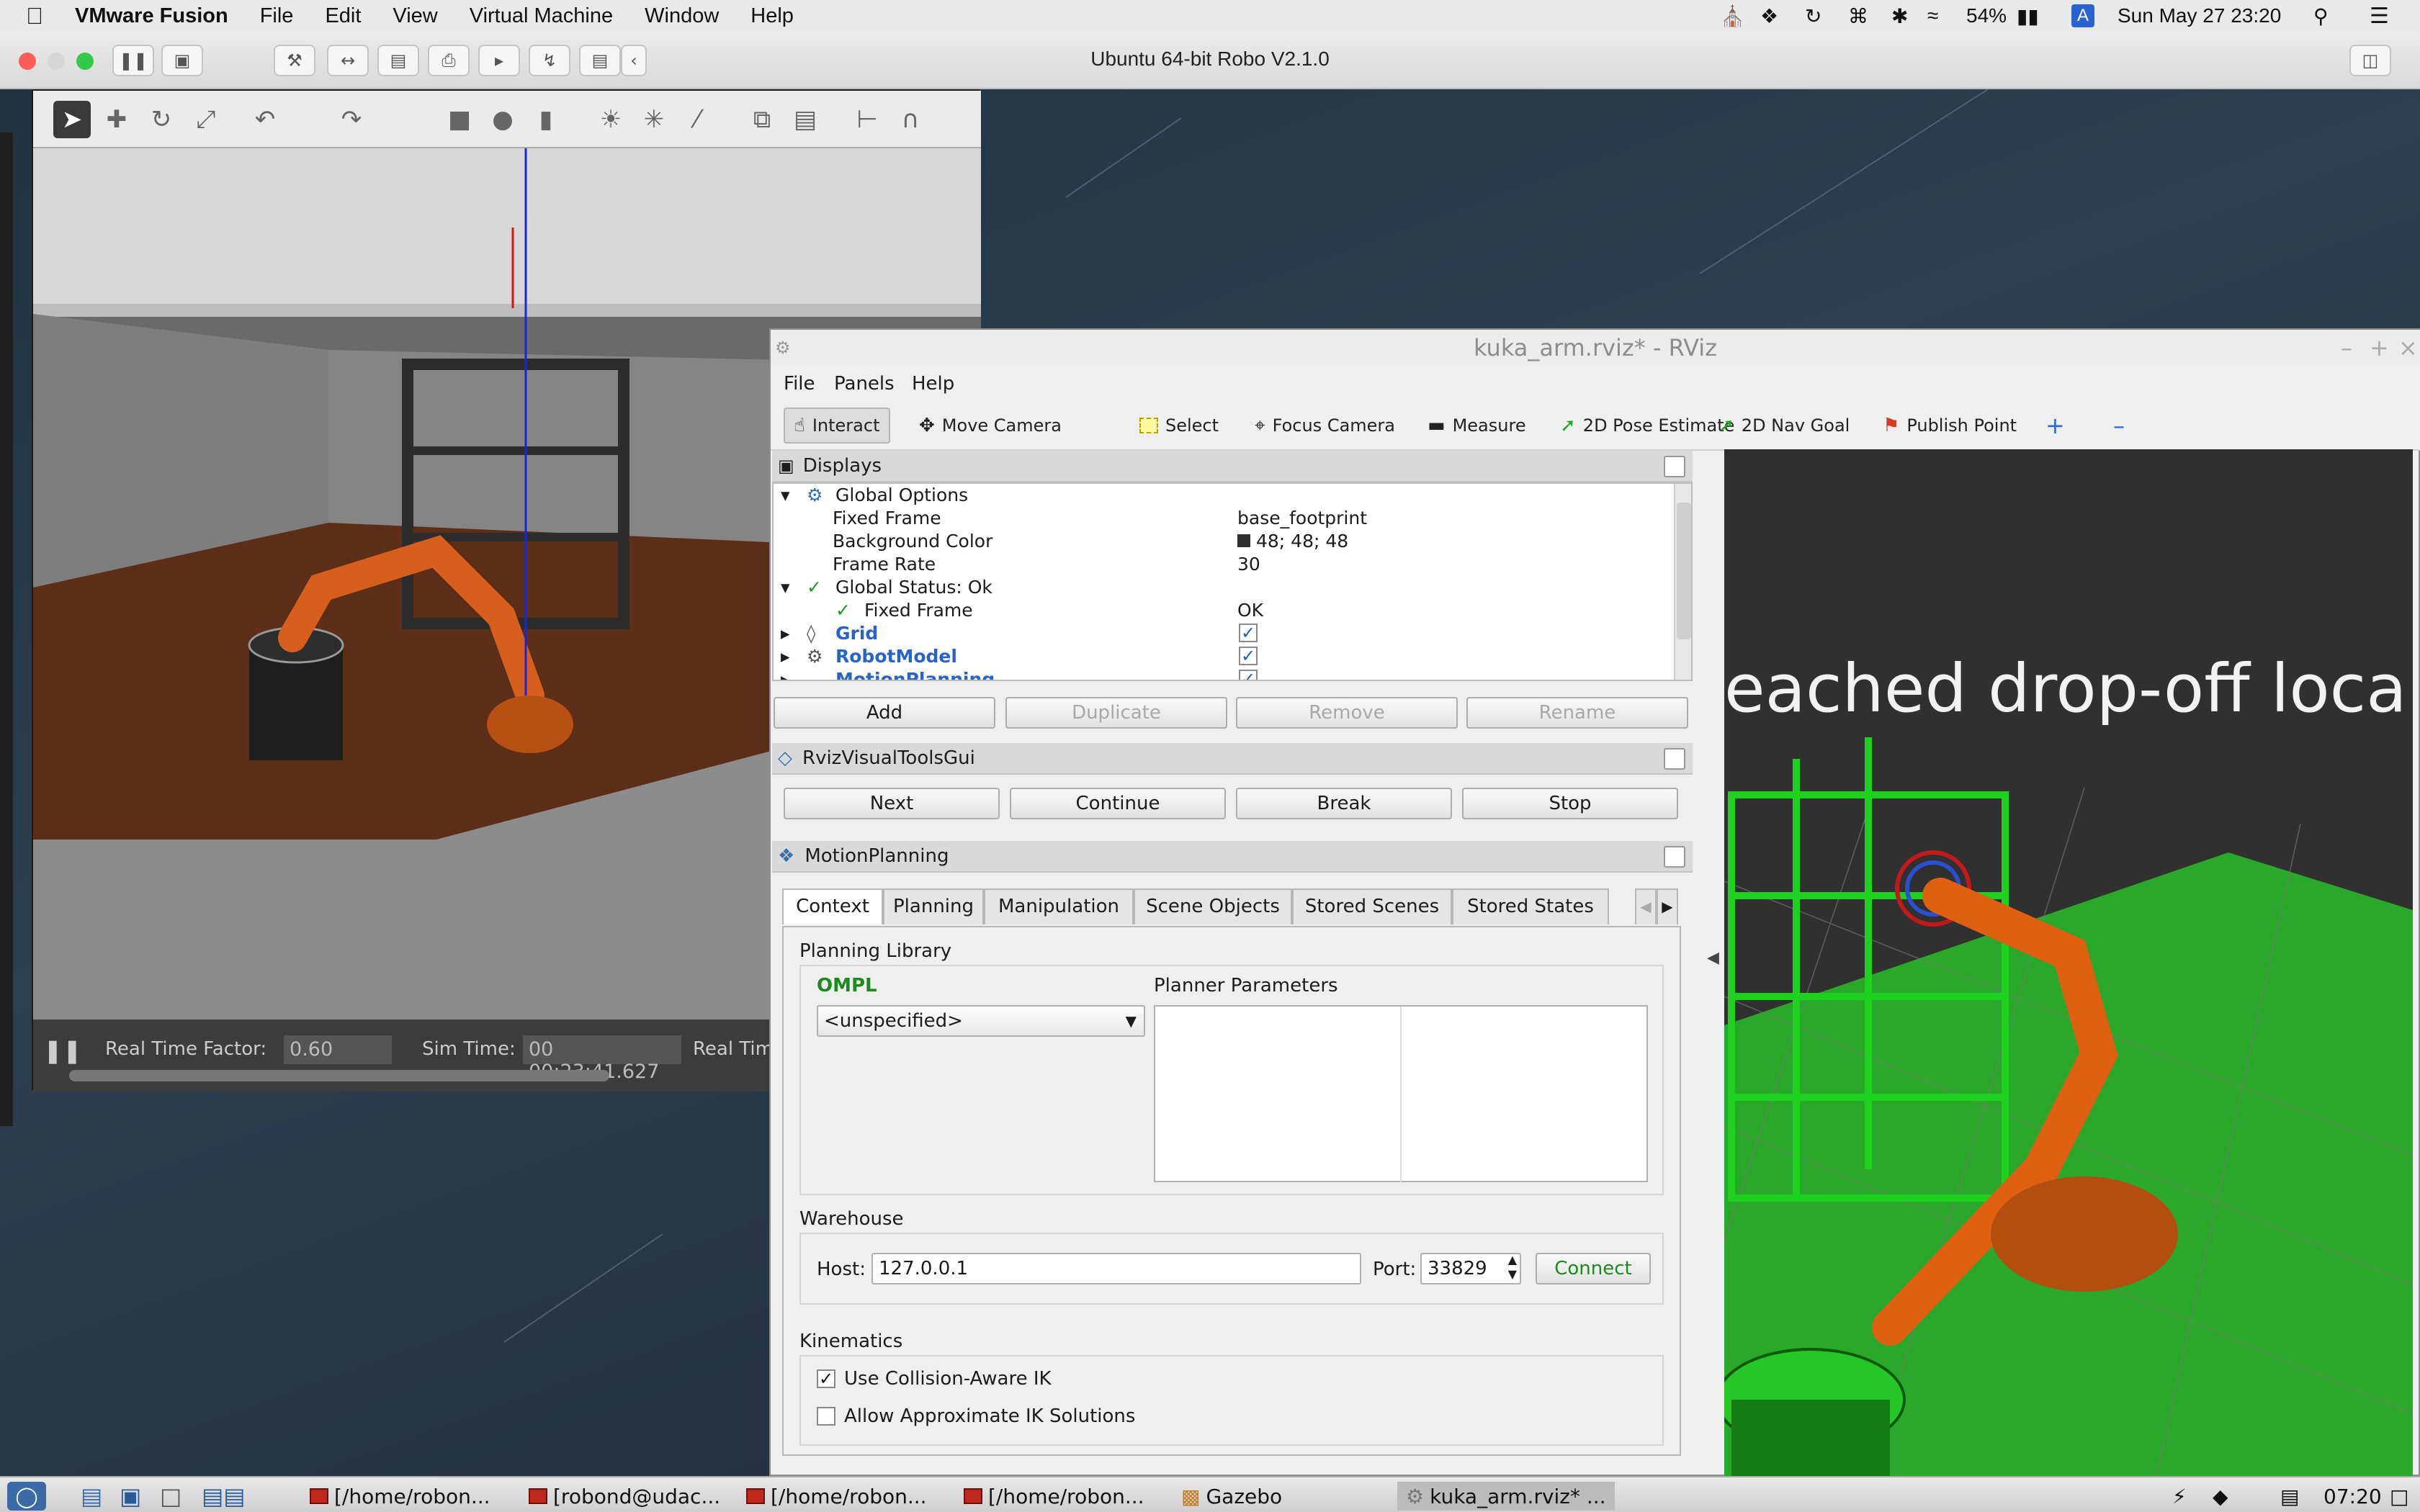 This screenshot has width=2420, height=1512. What do you see at coordinates (2408, 348) in the screenshot?
I see `close-icon: ×` at bounding box center [2408, 348].